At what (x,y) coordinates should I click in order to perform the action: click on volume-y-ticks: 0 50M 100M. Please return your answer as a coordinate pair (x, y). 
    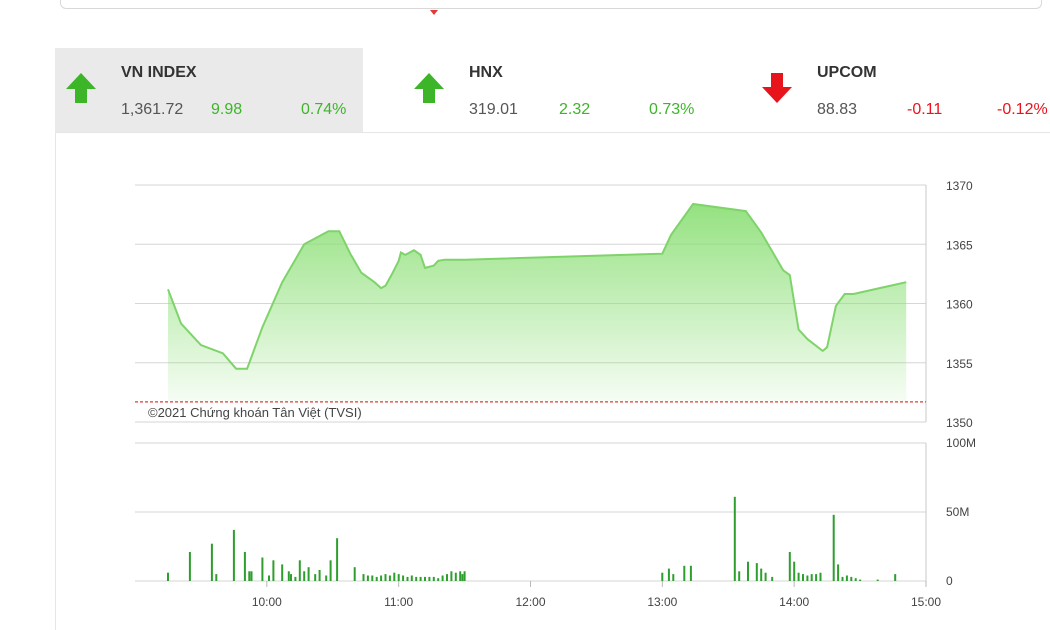
    Looking at the image, I should click on (961, 512).